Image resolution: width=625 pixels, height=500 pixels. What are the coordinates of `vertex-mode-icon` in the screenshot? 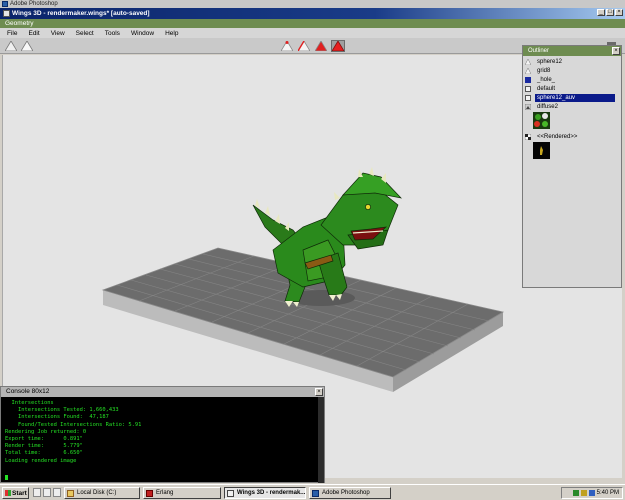 It's located at (287, 46).